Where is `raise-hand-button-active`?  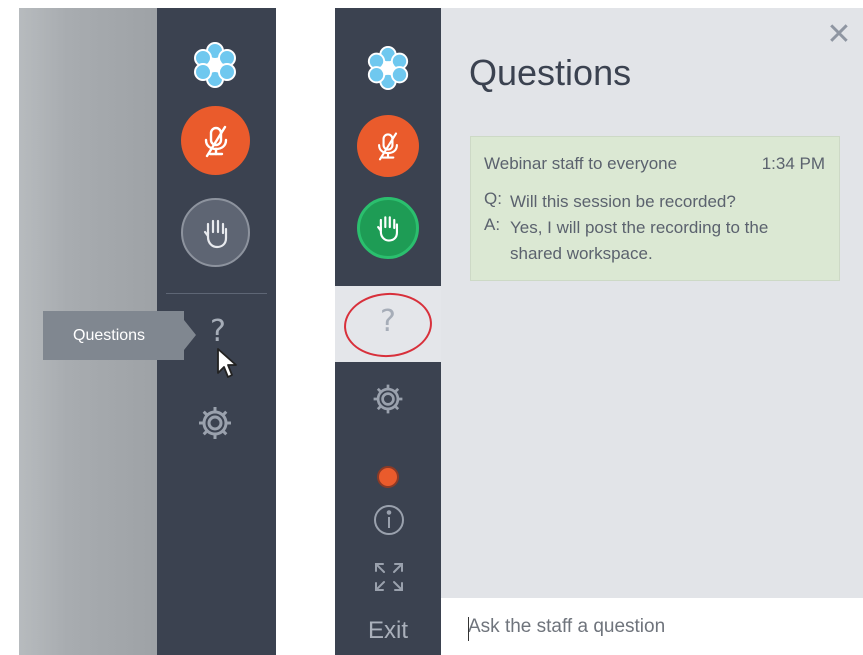
raise-hand-button-active is located at coordinates (388, 228).